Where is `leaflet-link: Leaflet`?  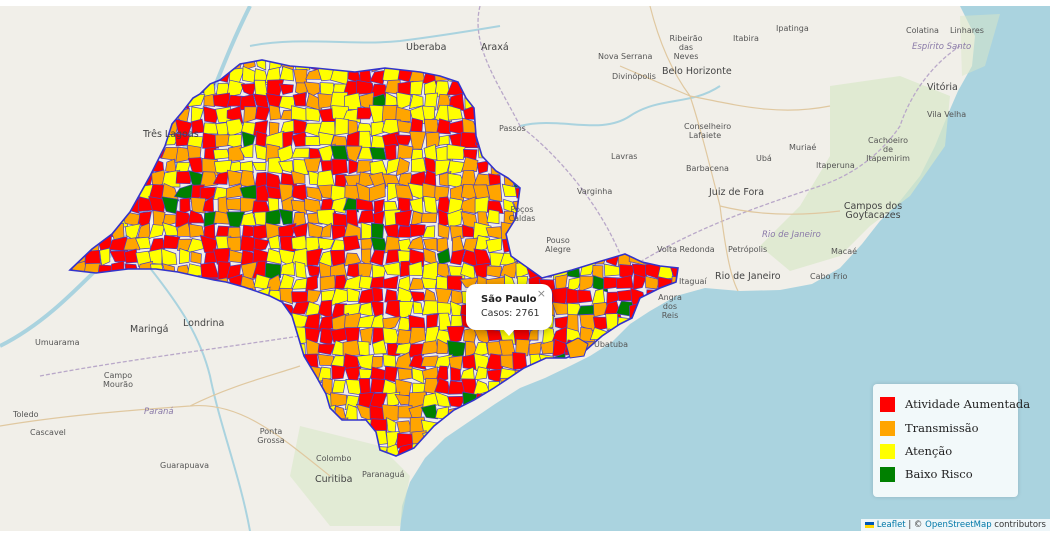
leaflet-link: Leaflet is located at coordinates (891, 525).